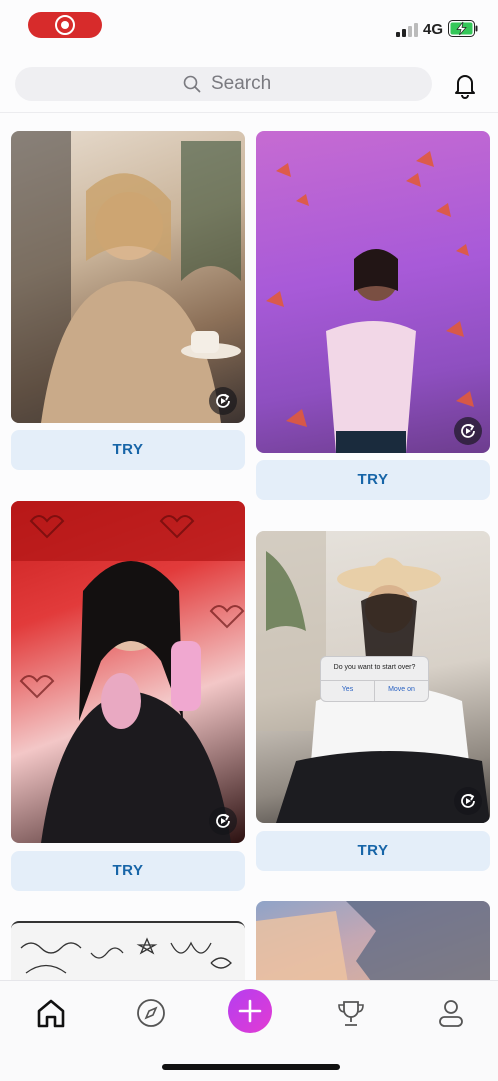 The height and width of the screenshot is (1081, 498). I want to click on record-icon, so click(65, 25).